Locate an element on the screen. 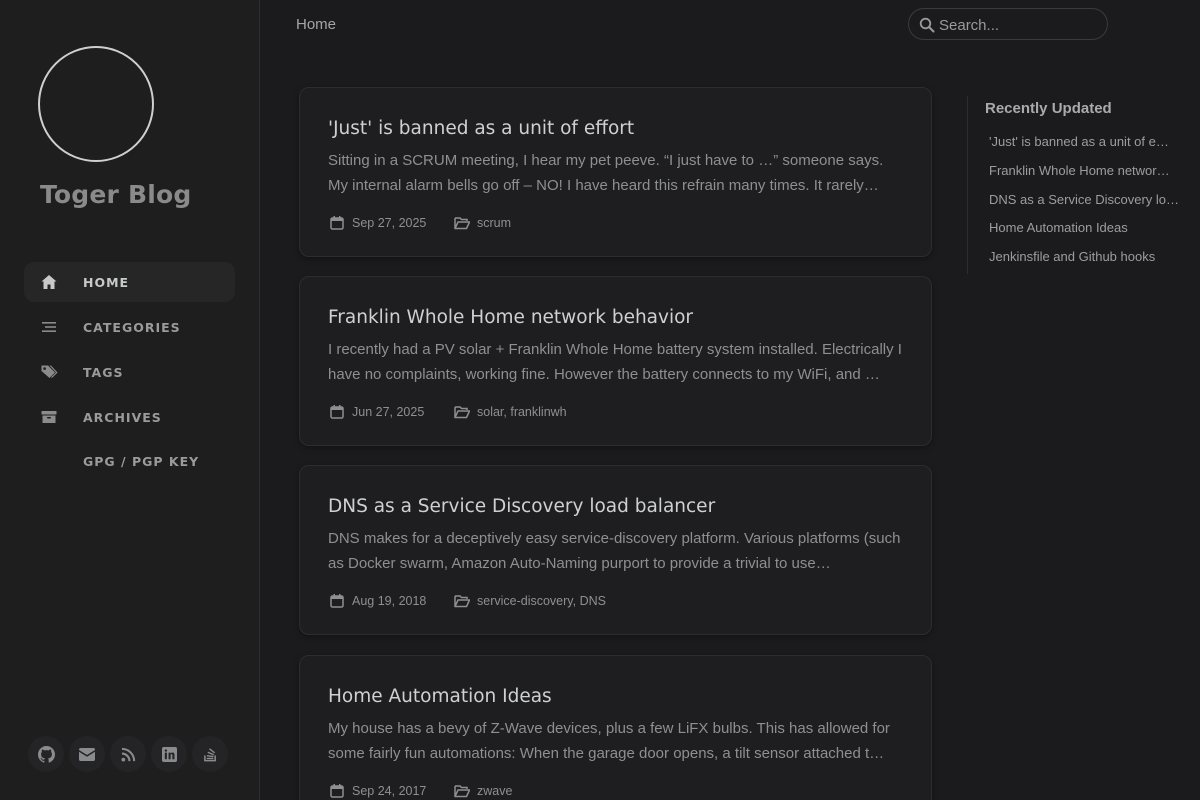  rss-link is located at coordinates (128, 754).